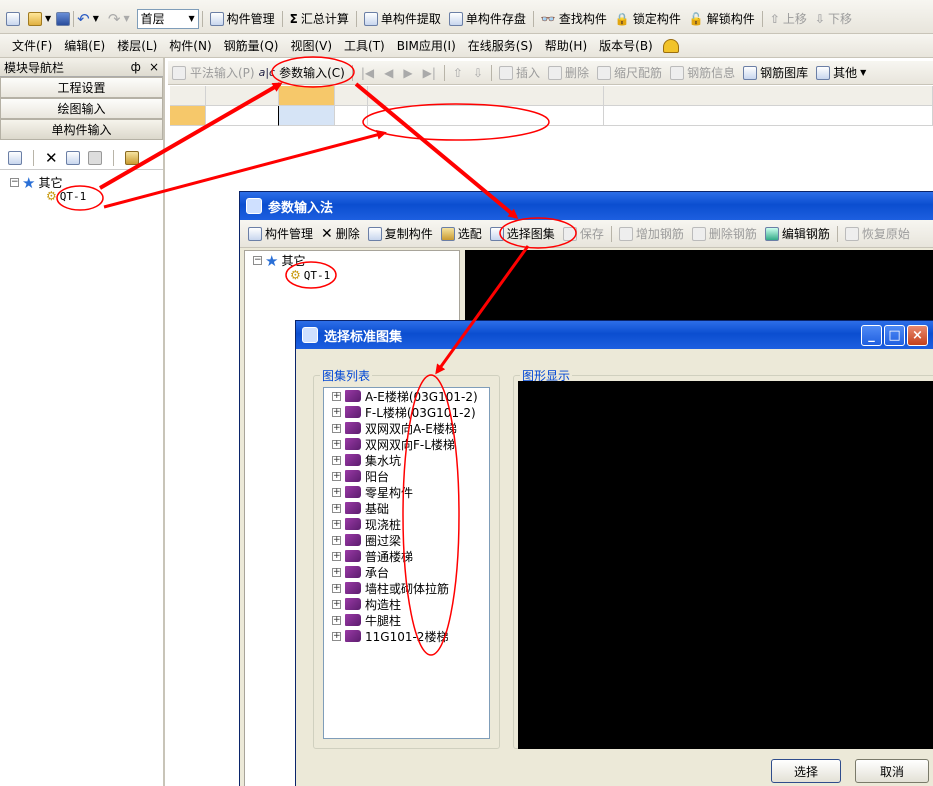  I want to click on rebar-info-button: 钢筋信息, so click(702, 73).